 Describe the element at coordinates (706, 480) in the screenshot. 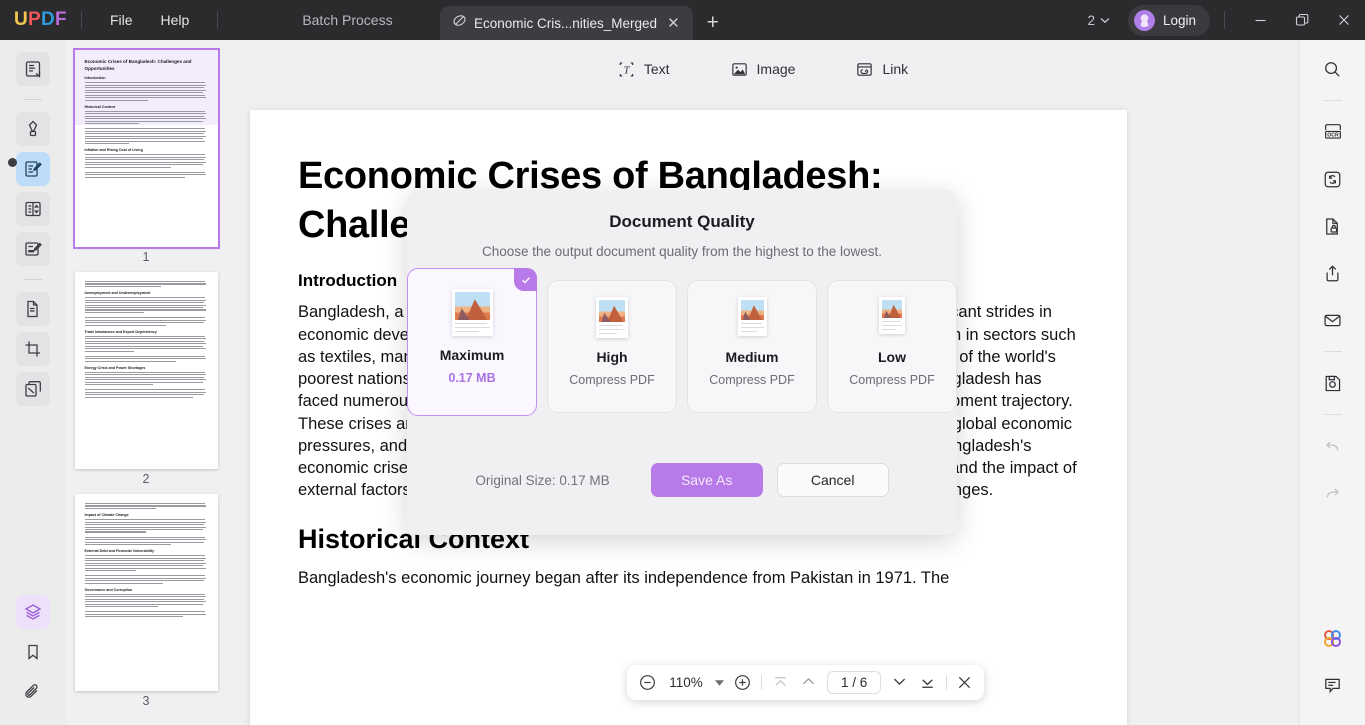

I see `save-as-button: Save As` at that location.